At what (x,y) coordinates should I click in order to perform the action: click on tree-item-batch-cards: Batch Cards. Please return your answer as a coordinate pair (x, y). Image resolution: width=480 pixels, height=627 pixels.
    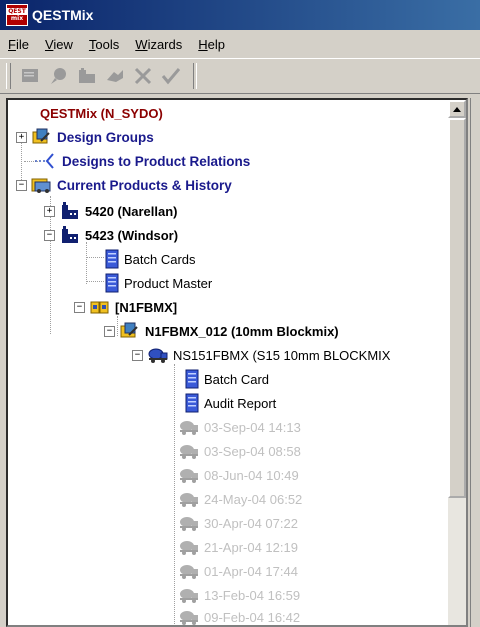
    Looking at the image, I should click on (150, 259).